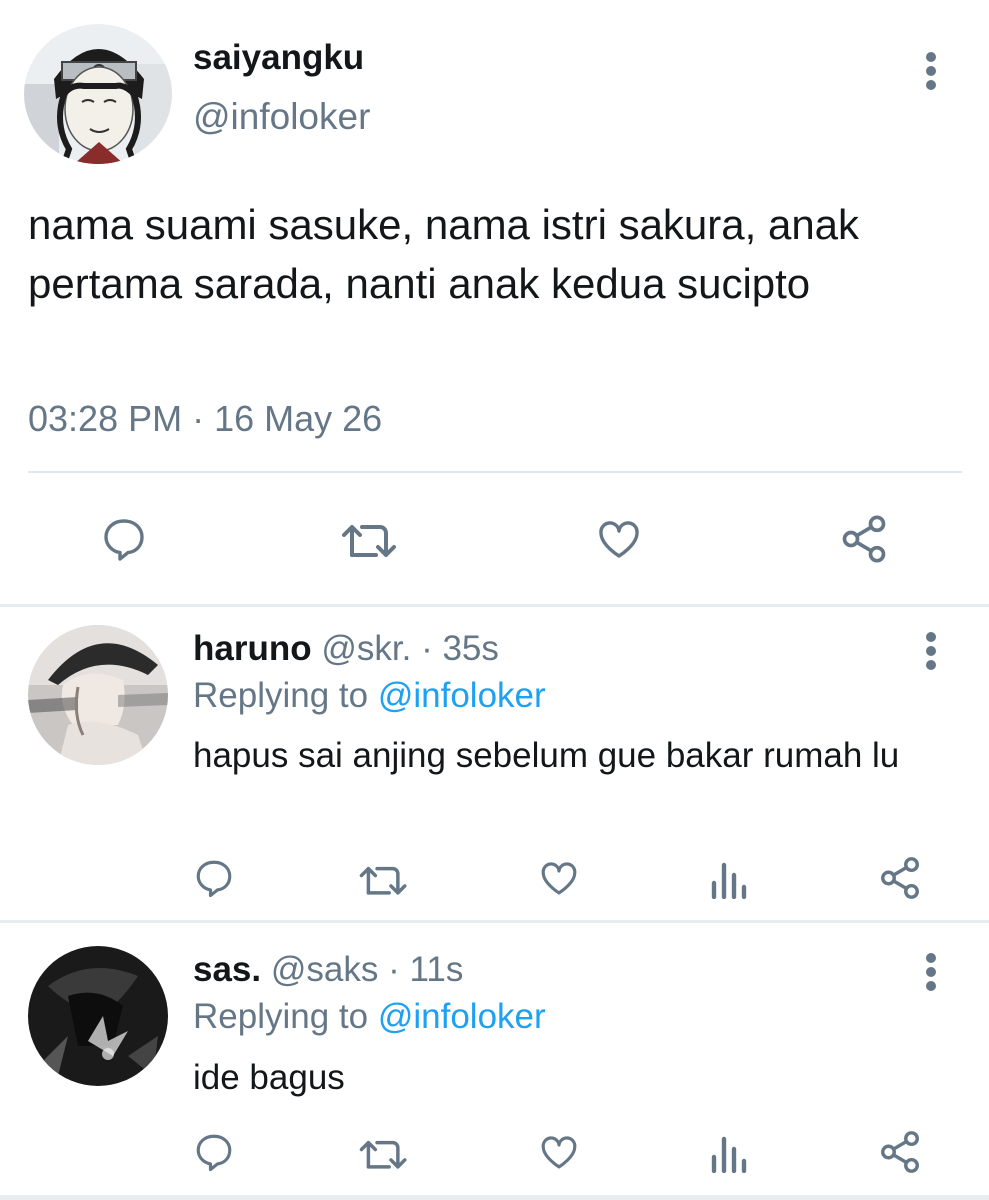 The width and height of the screenshot is (989, 1200). What do you see at coordinates (325, 969) in the screenshot?
I see `reply-handle: @saks` at bounding box center [325, 969].